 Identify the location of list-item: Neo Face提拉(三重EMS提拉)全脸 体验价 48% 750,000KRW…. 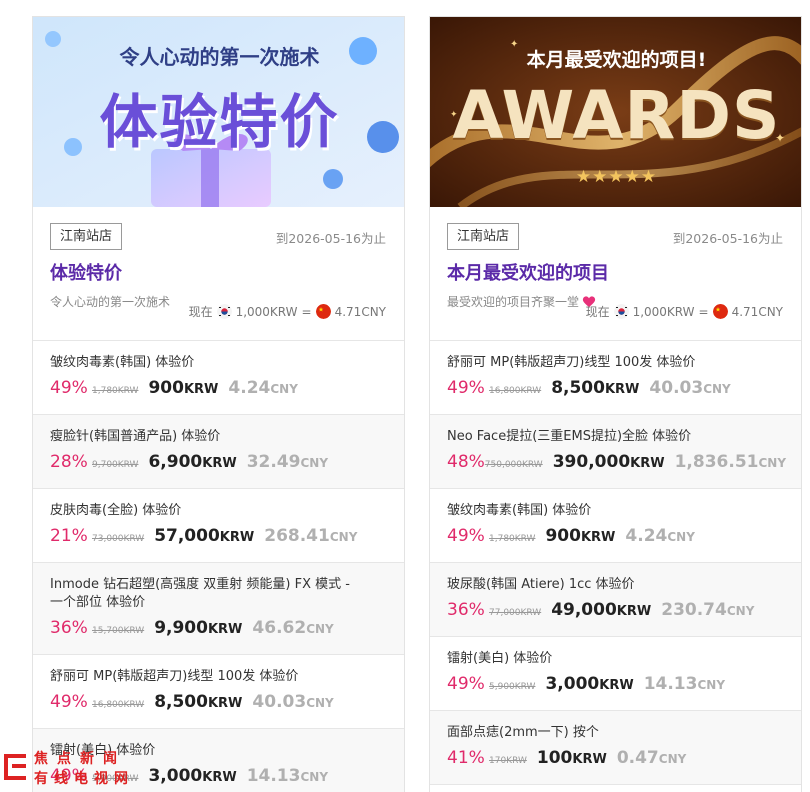
(615, 452).